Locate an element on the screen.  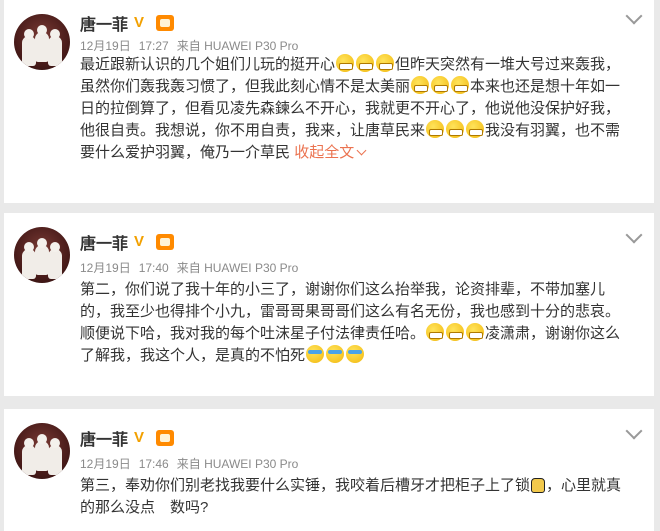
chevron-up-icon is located at coordinates (361, 150).